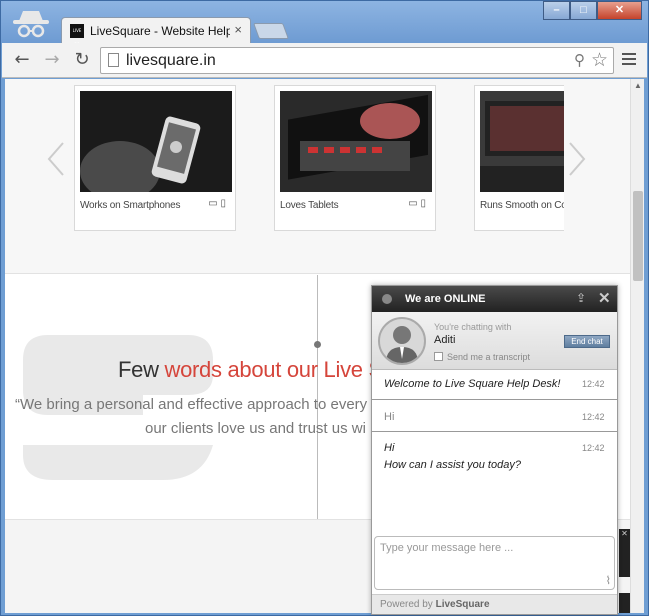 This screenshot has height=616, width=649. What do you see at coordinates (522, 205) in the screenshot?
I see `card-caption: Runs Smooth on Computers` at bounding box center [522, 205].